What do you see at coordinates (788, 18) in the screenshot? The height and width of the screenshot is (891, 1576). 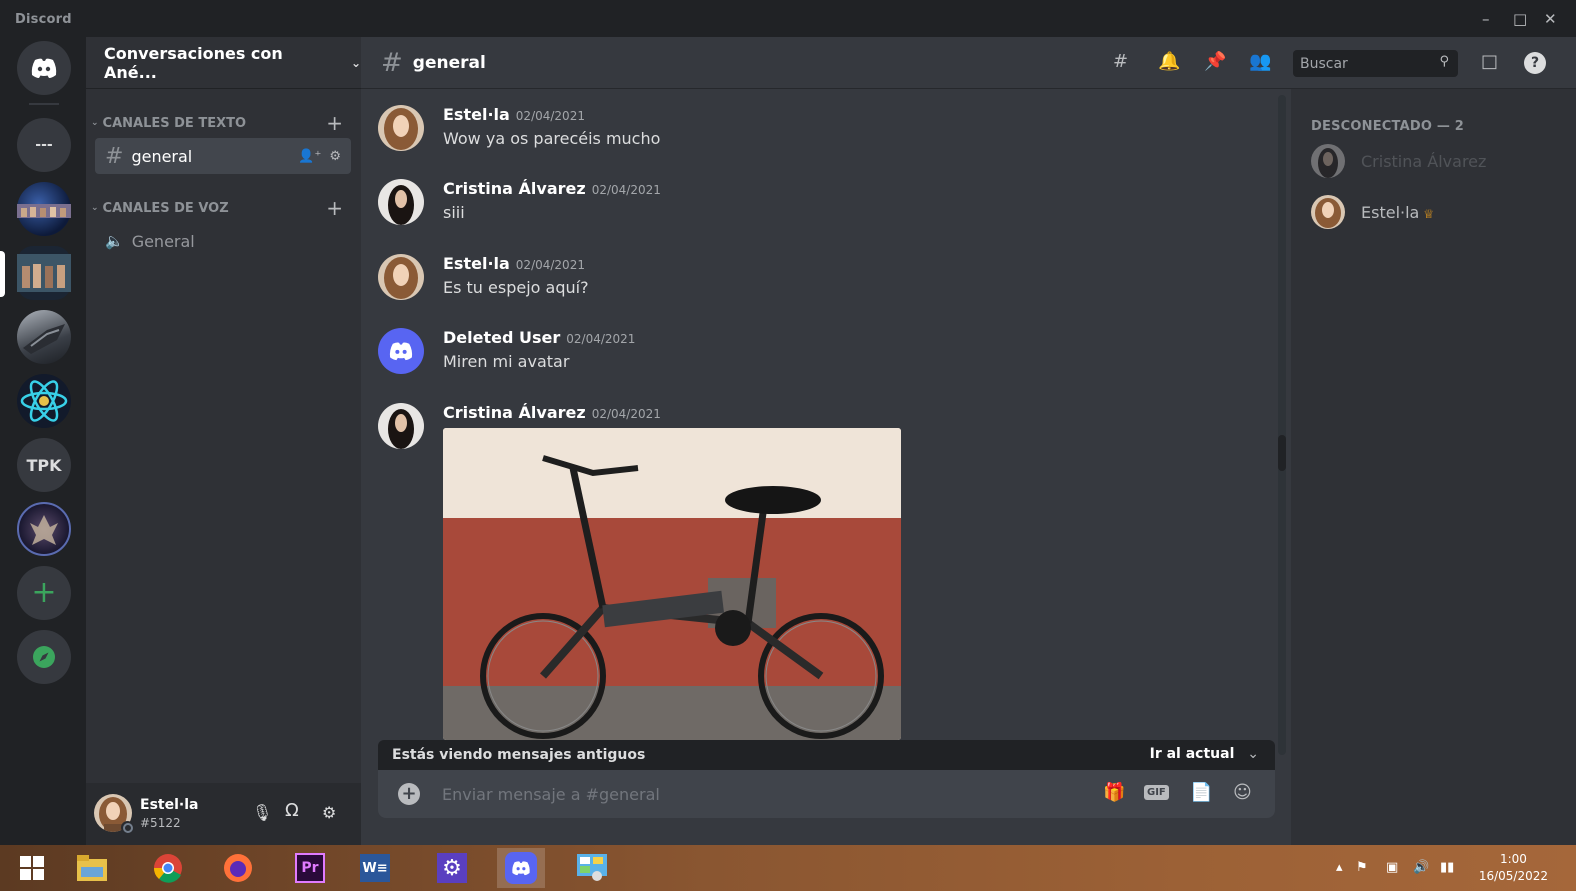 I see `window-titlebar: Discord – □ ✕` at bounding box center [788, 18].